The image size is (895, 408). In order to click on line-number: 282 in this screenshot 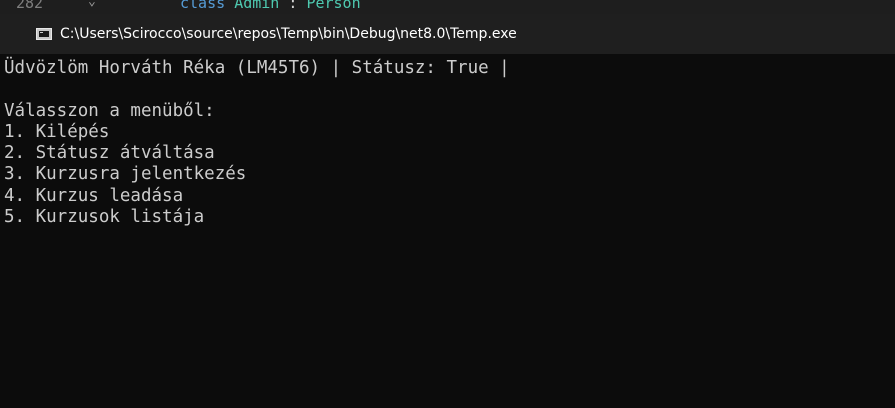, I will do `click(30, 6)`.